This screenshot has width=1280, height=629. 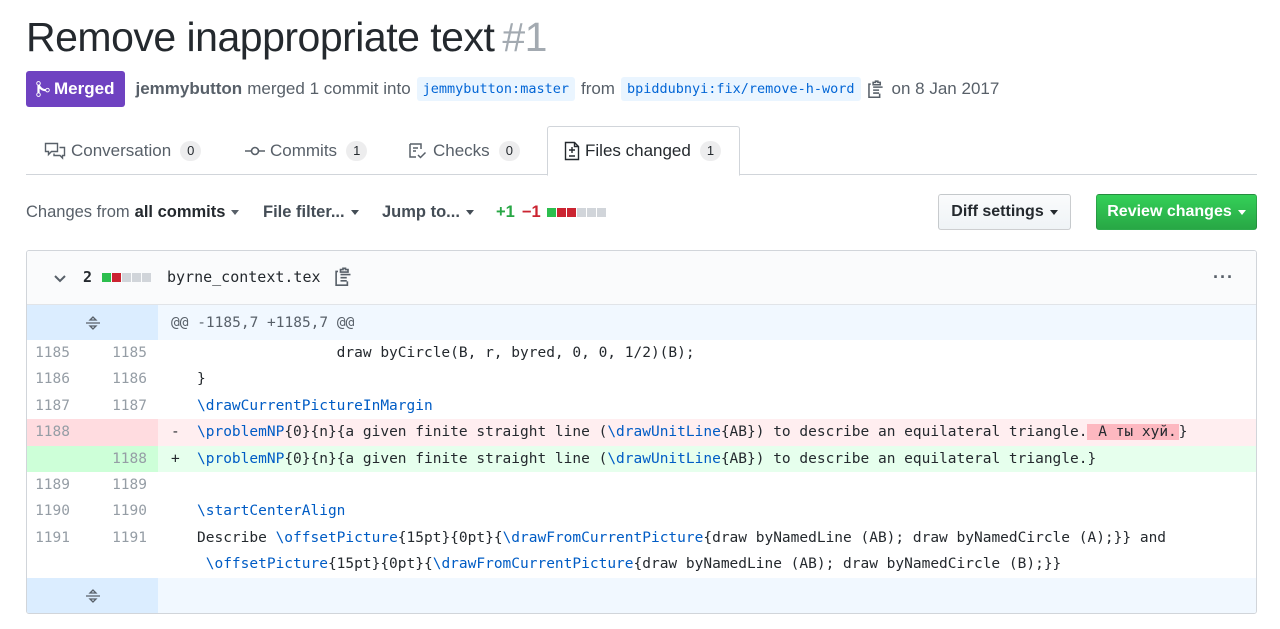 I want to click on head-branch: bpiddubnyi:fix/remove-h-word, so click(x=740, y=89).